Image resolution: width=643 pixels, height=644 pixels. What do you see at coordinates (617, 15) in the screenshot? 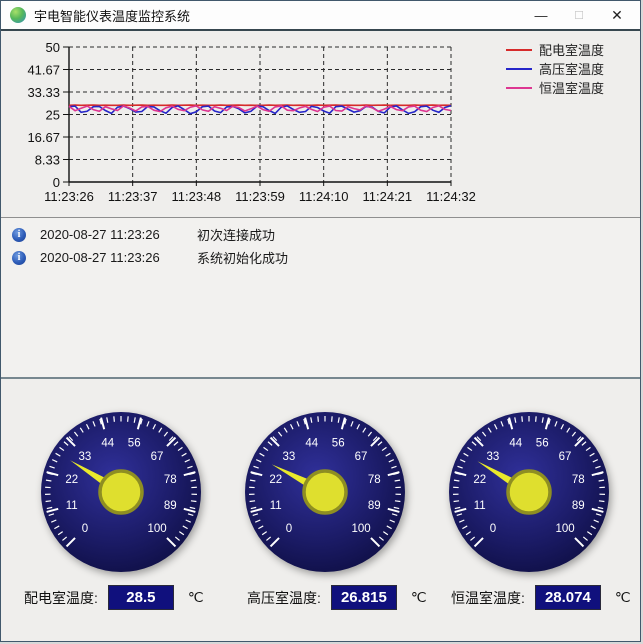
I see `close-button: ✕` at bounding box center [617, 15].